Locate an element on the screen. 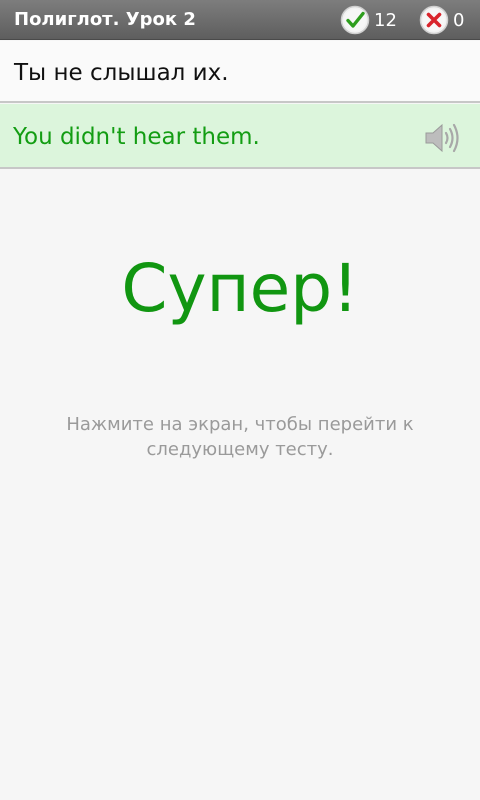 This screenshot has height=800, width=480. answer-sentence-row: You didn't hear them. is located at coordinates (240, 136).